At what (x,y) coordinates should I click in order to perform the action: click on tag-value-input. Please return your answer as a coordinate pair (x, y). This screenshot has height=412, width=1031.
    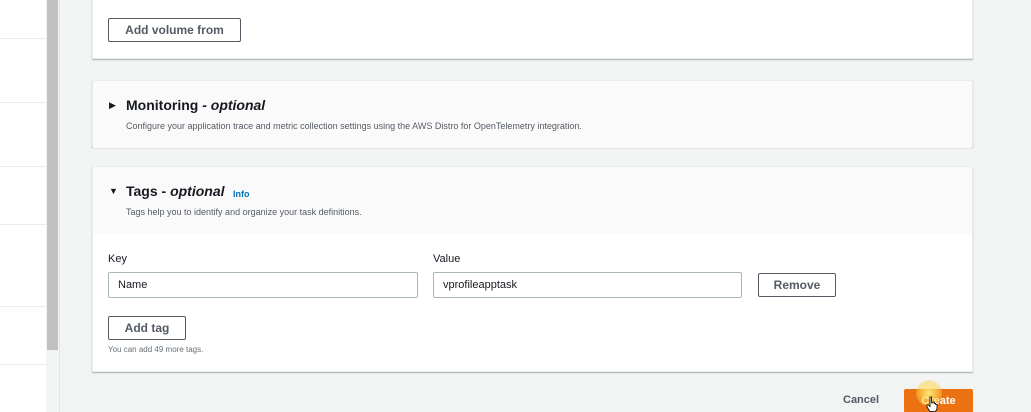
    Looking at the image, I should click on (587, 285).